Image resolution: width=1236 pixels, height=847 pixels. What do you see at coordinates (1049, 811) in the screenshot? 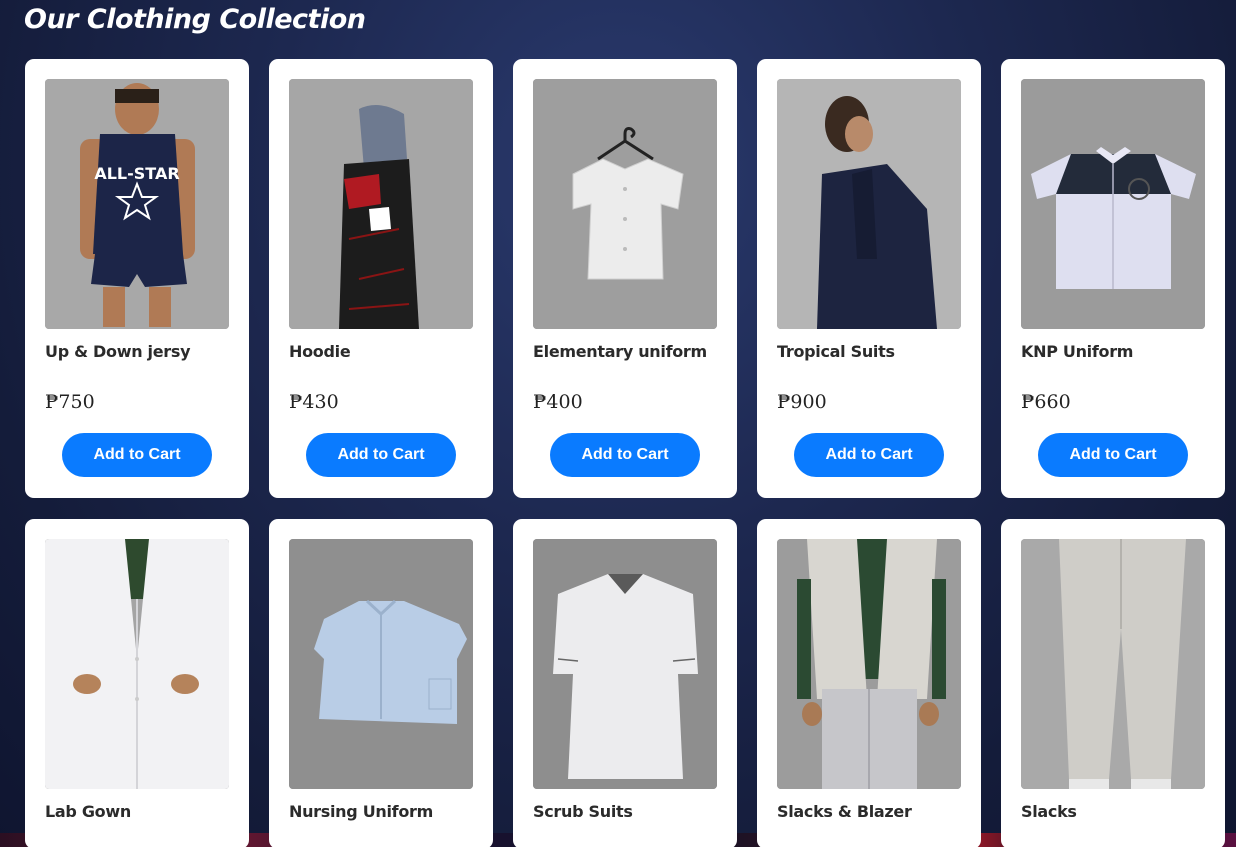
I see `product-name: Slacks` at bounding box center [1049, 811].